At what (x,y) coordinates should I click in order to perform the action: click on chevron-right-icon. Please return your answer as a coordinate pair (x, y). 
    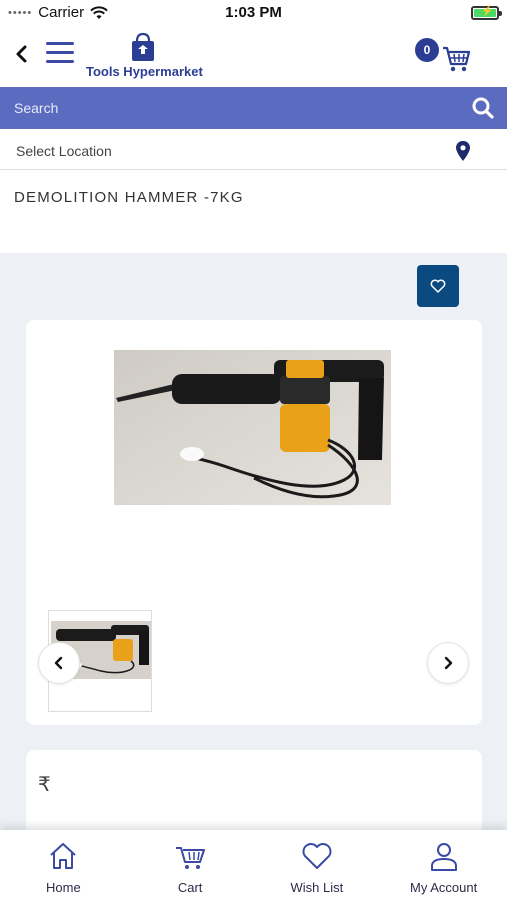
    Looking at the image, I should click on (448, 663).